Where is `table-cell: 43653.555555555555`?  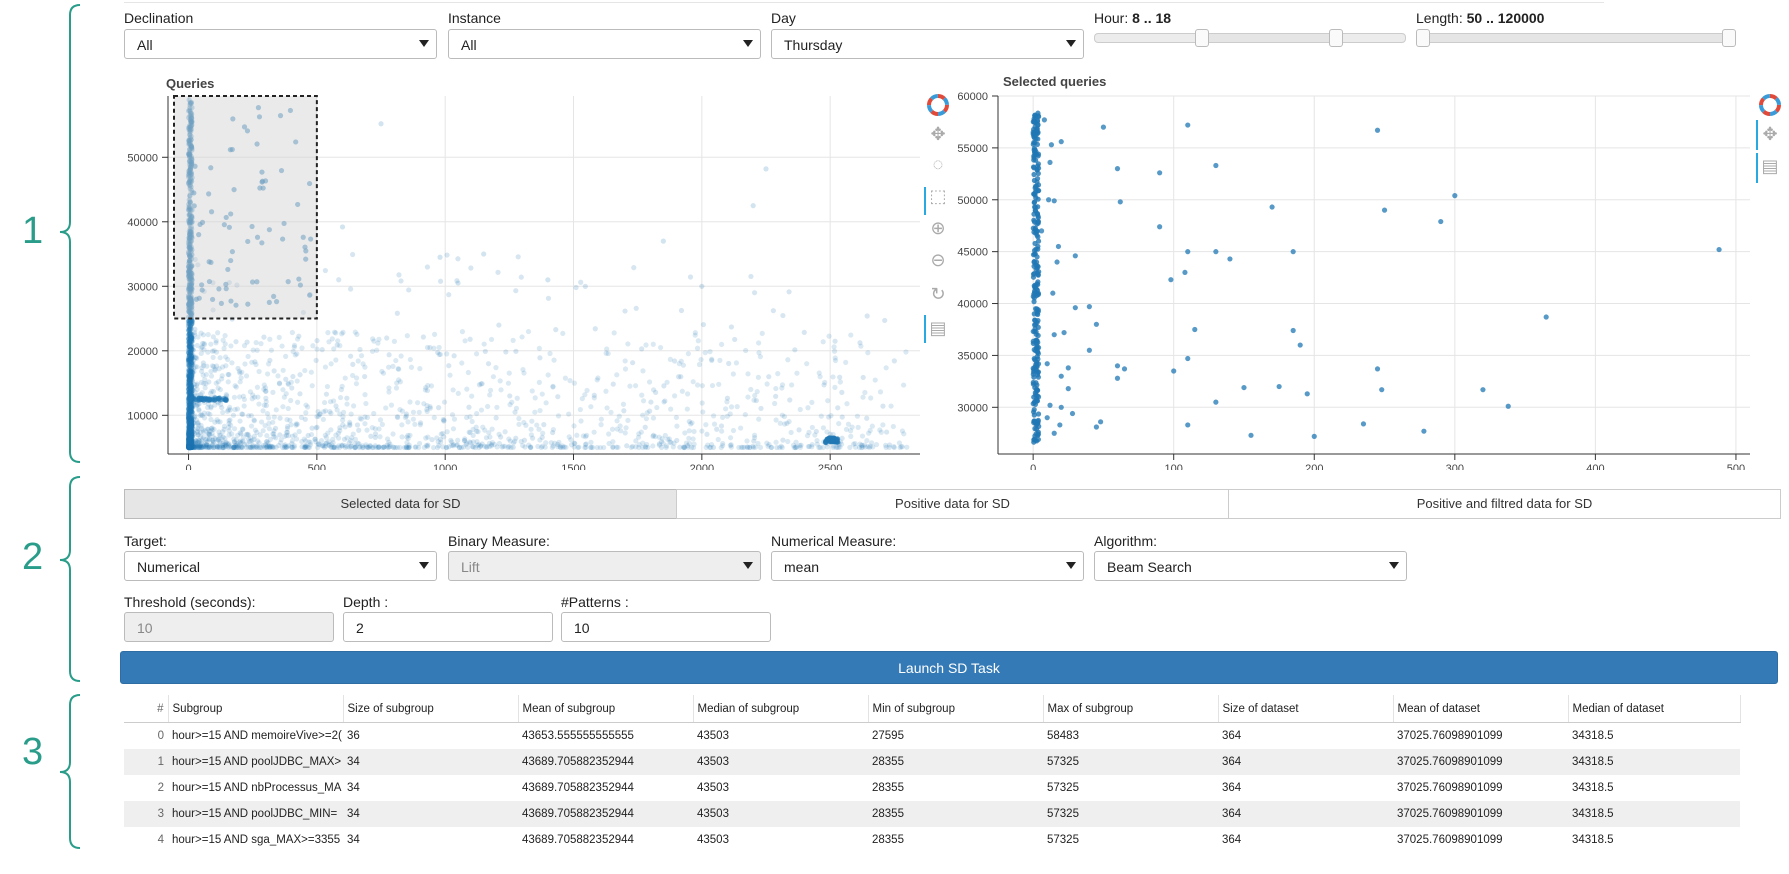
table-cell: 43653.555555555555 is located at coordinates (605, 736).